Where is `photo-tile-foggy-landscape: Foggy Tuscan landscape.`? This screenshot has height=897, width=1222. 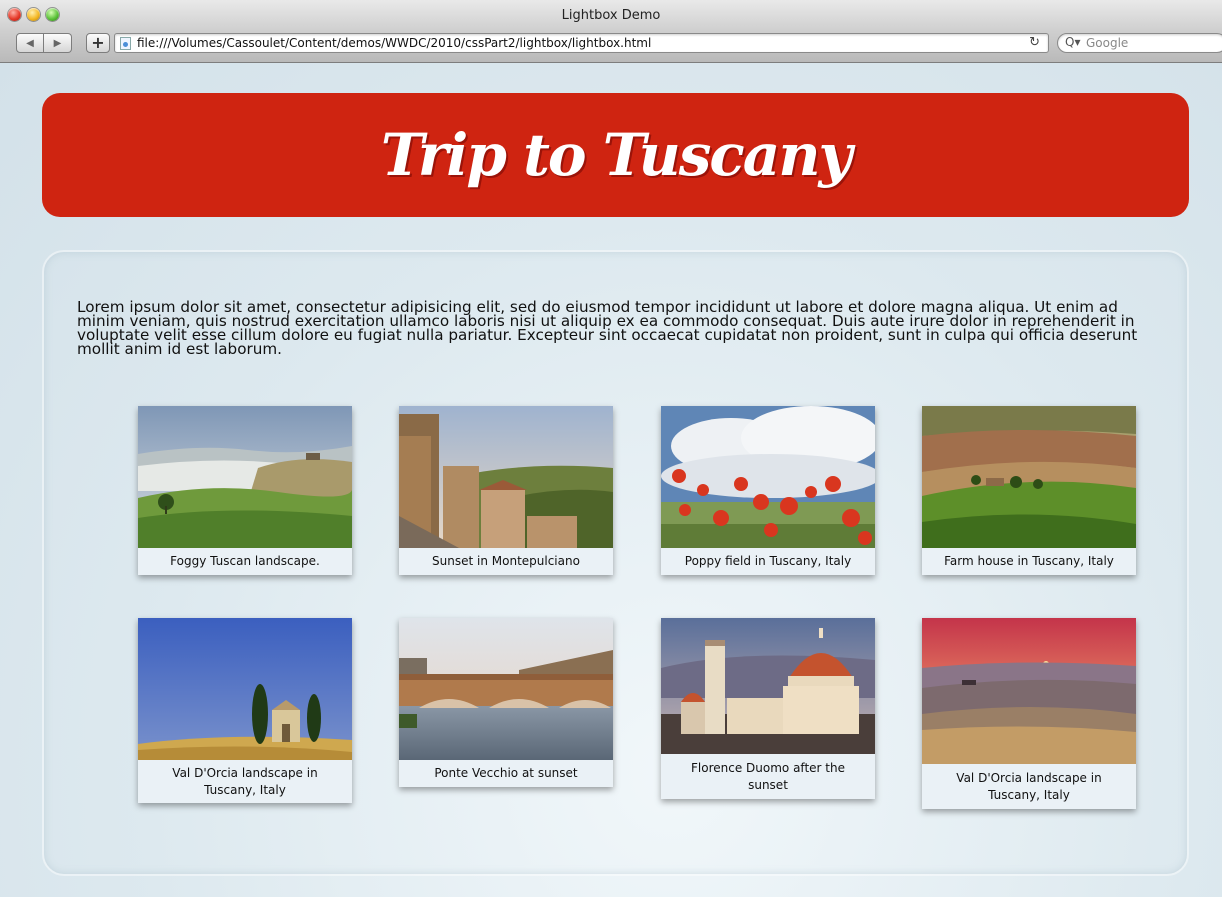 photo-tile-foggy-landscape: Foggy Tuscan landscape. is located at coordinates (245, 490).